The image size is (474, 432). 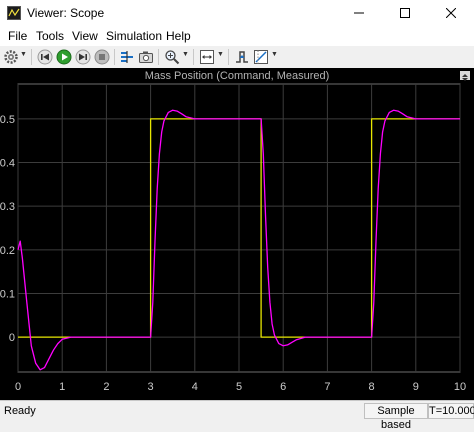 I want to click on step-forward-icon, so click(x=83, y=57).